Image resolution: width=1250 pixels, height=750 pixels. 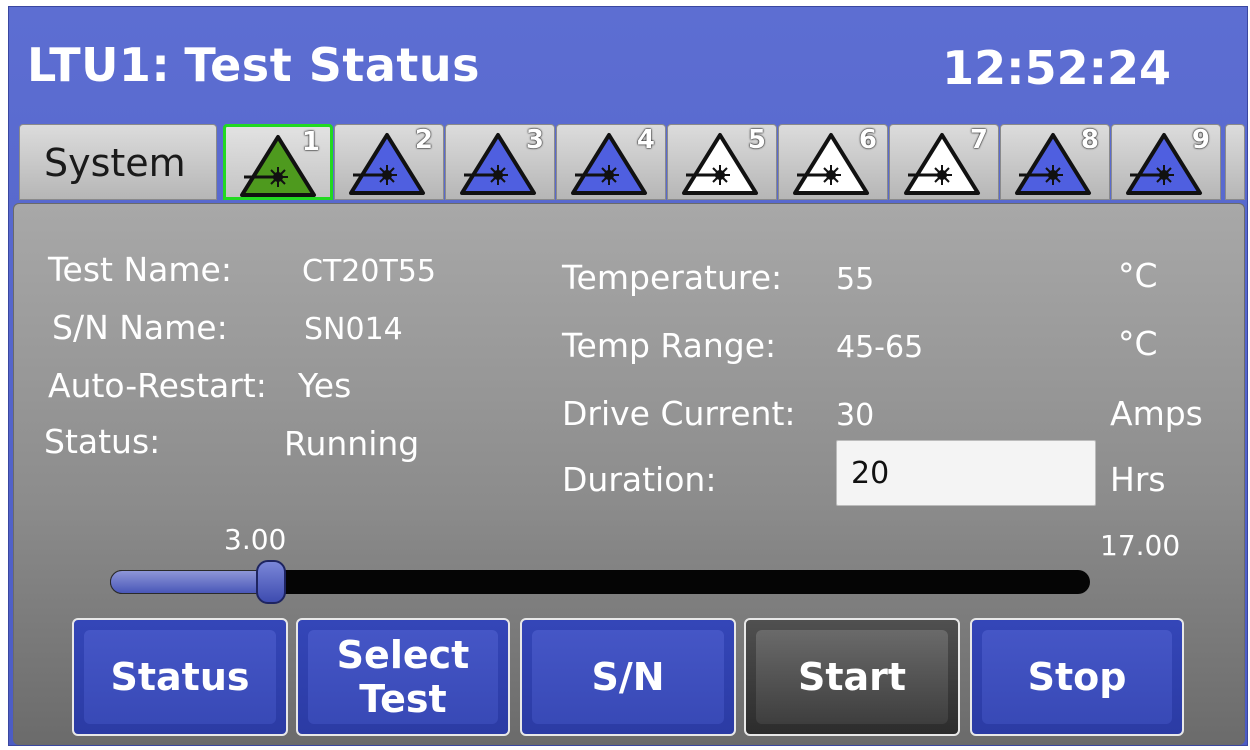 What do you see at coordinates (140, 327) in the screenshot?
I see `sn-name-label: S/N Name:` at bounding box center [140, 327].